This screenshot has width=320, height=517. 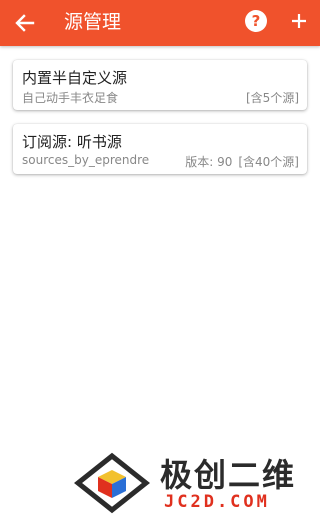 I want to click on help-icon: ?, so click(x=256, y=21).